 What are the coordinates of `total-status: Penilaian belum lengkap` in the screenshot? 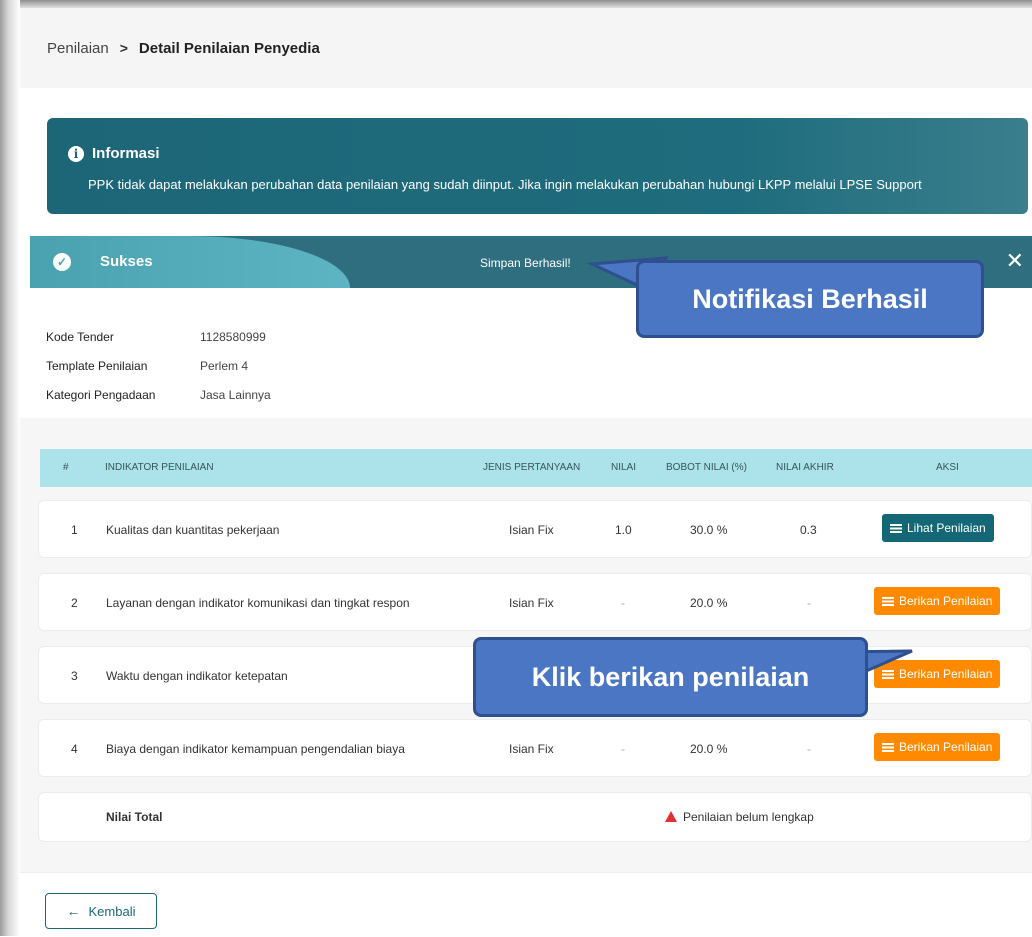 It's located at (739, 817).